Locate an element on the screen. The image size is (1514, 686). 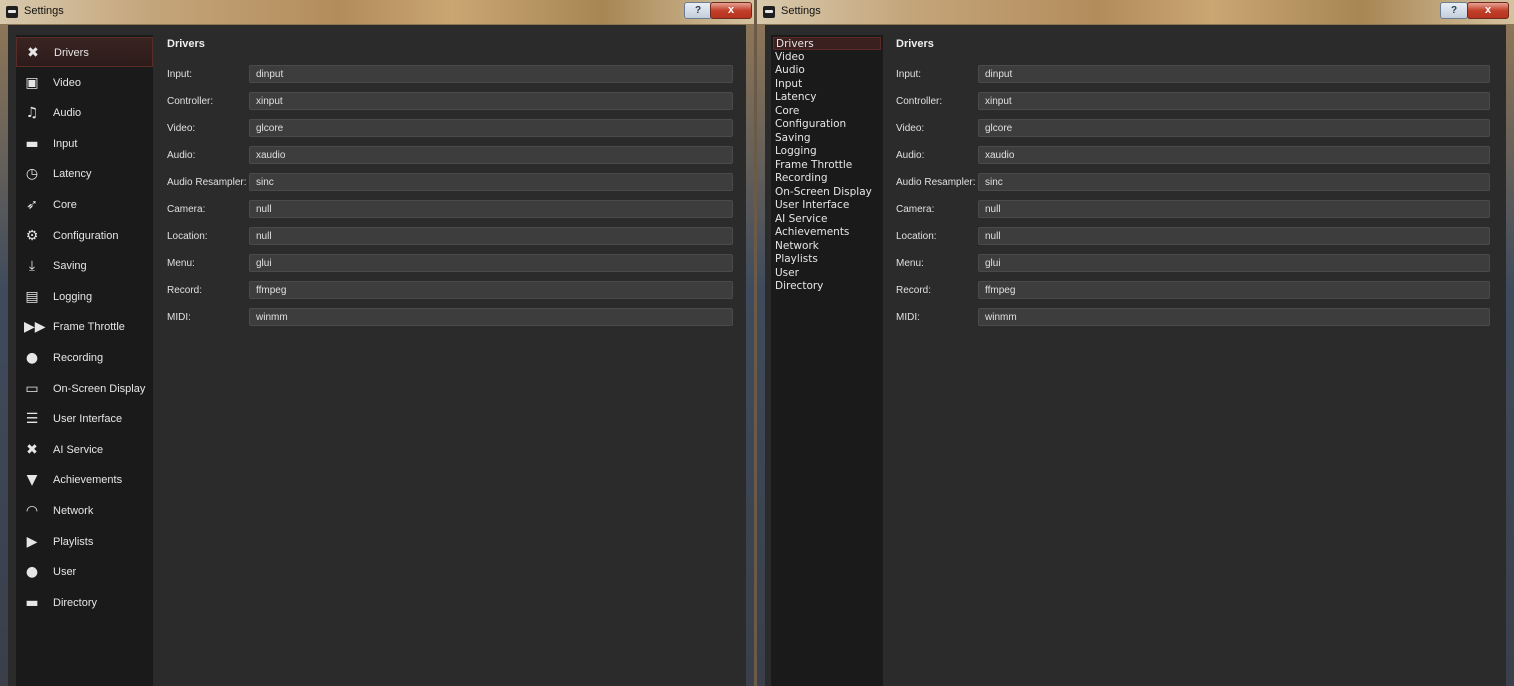
sidebar-item-label: Latency is located at coordinates (796, 97).